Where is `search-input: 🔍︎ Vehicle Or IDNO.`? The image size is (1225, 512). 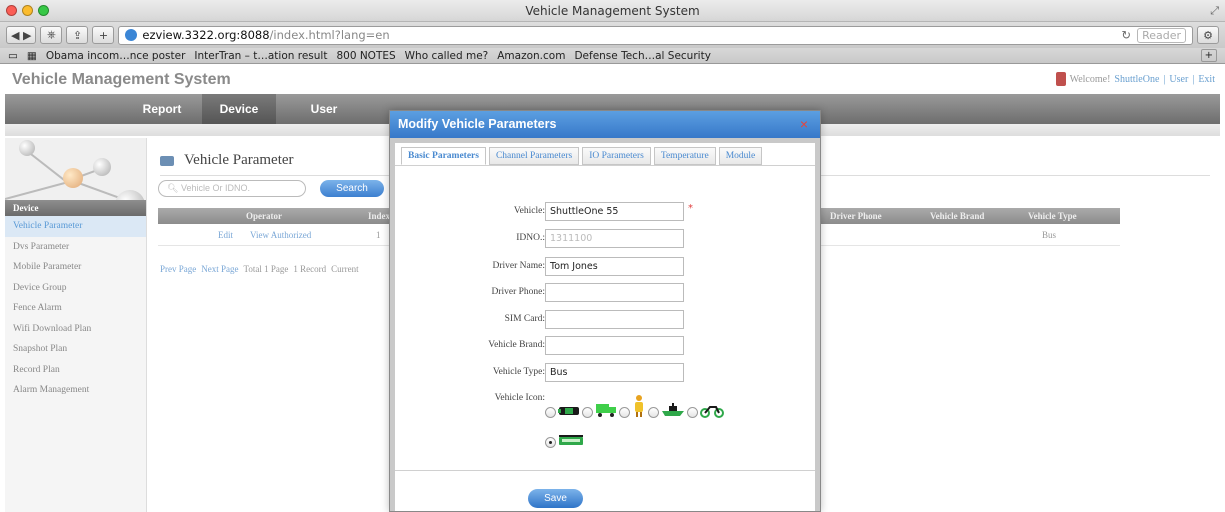
search-input: 🔍︎ Vehicle Or IDNO. is located at coordinates (232, 188).